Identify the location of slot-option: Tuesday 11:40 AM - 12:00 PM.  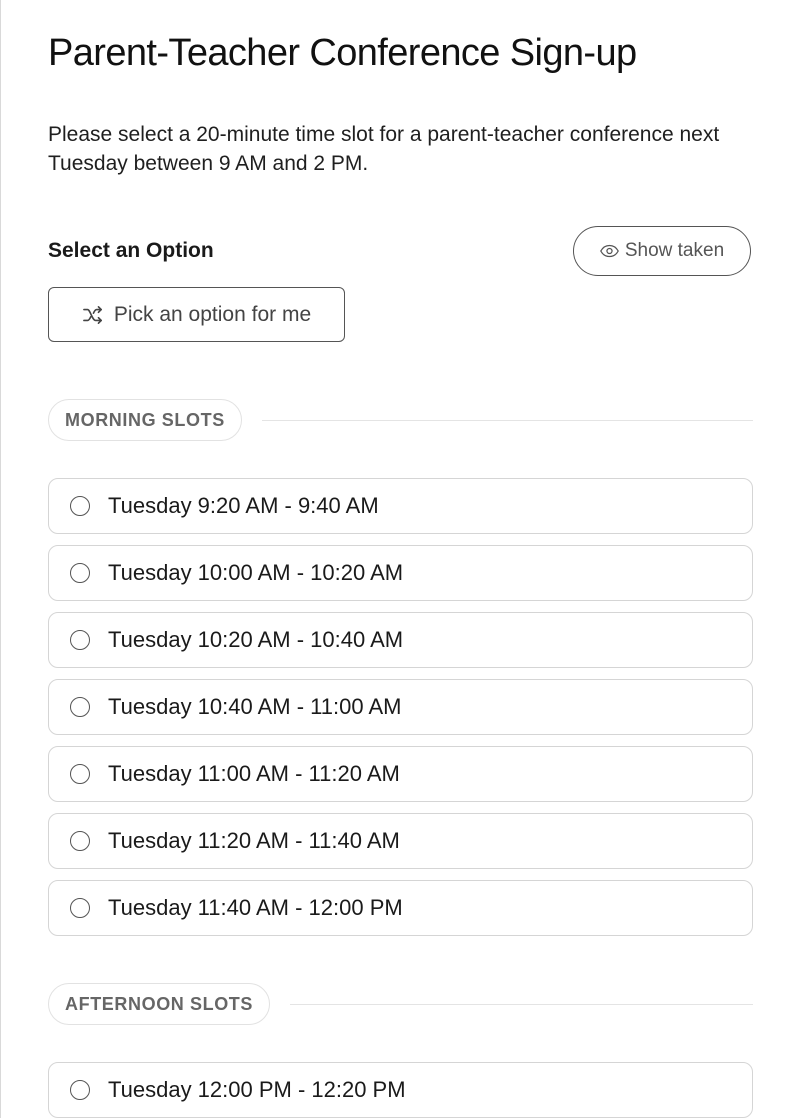
(400, 908).